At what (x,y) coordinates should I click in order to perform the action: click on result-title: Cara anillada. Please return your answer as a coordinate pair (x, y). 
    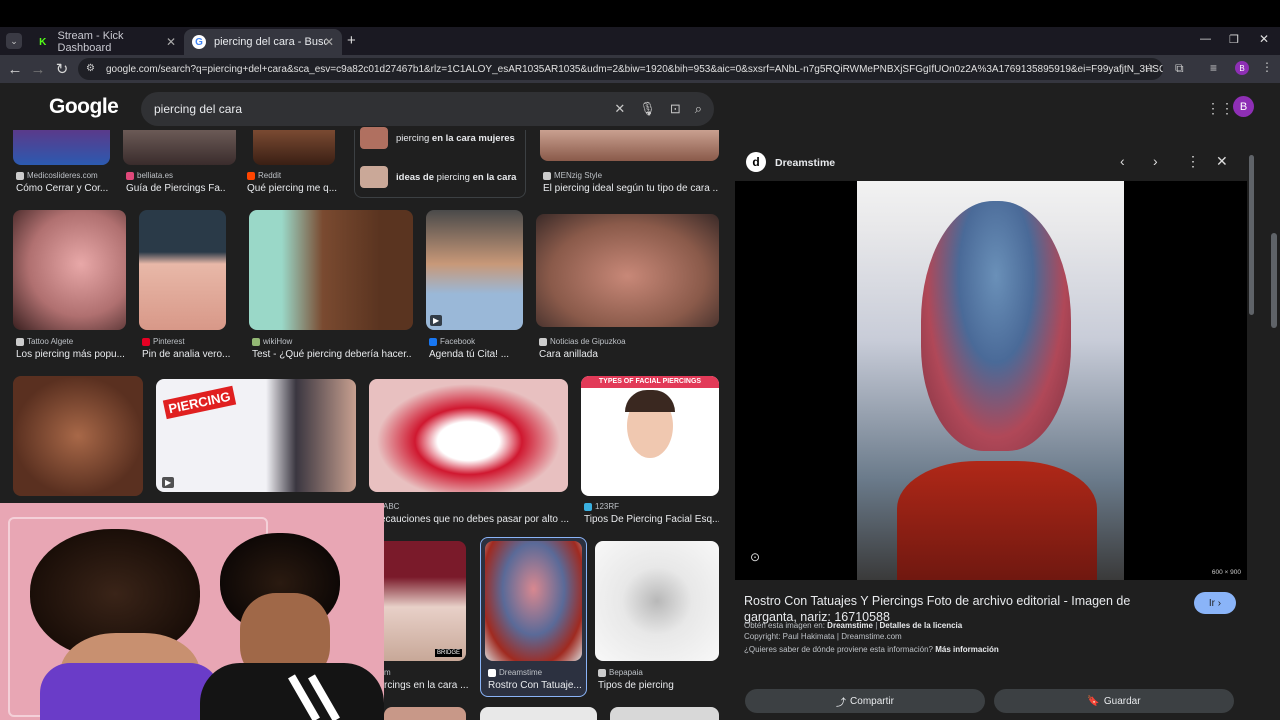
    Looking at the image, I should click on (627, 354).